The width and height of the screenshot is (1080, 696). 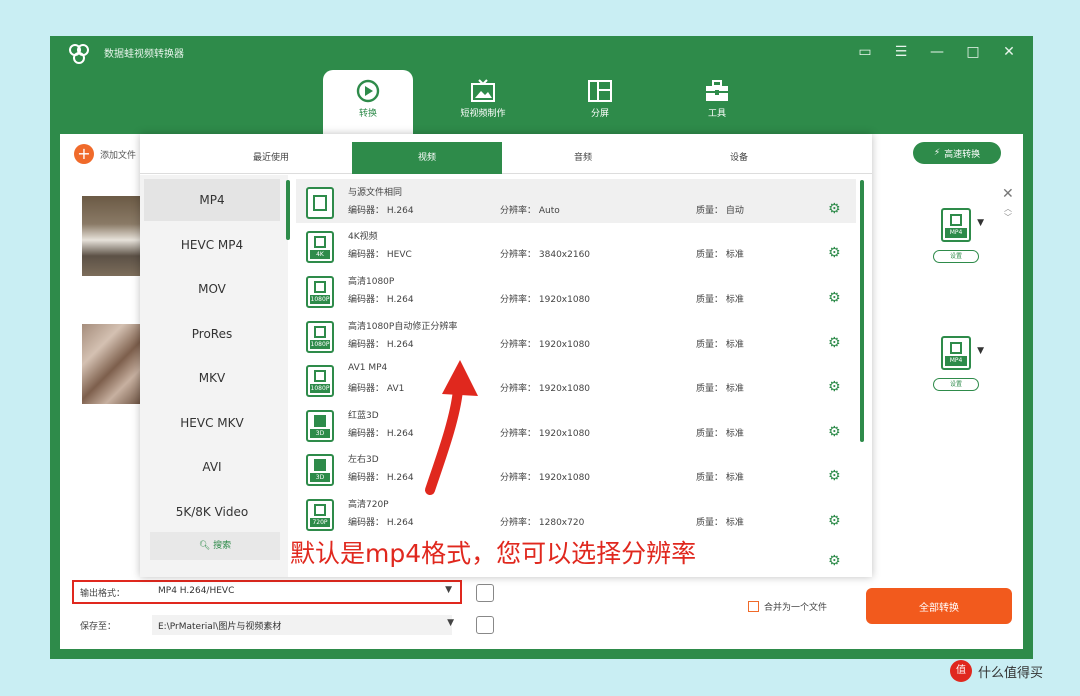 I want to click on add-file-button: + 添加文件, so click(x=105, y=154).